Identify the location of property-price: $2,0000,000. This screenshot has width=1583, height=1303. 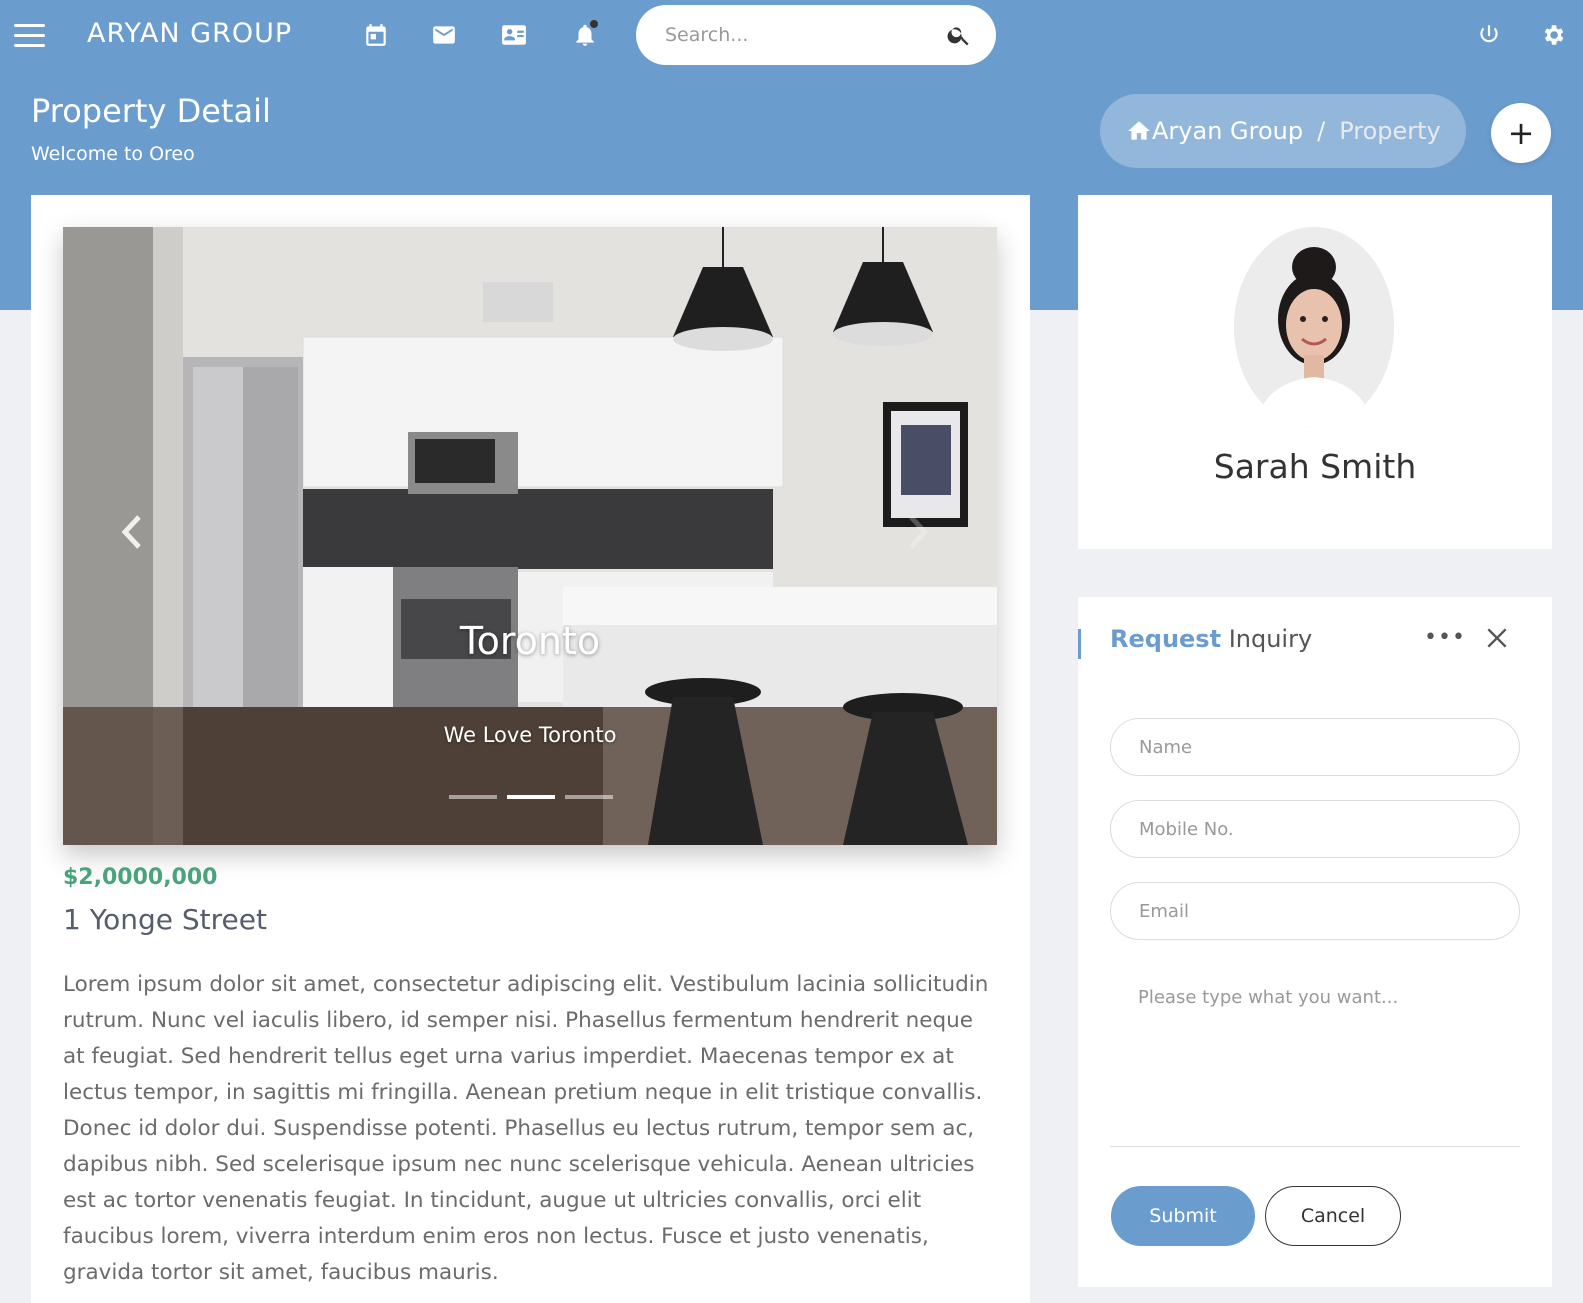
(140, 877).